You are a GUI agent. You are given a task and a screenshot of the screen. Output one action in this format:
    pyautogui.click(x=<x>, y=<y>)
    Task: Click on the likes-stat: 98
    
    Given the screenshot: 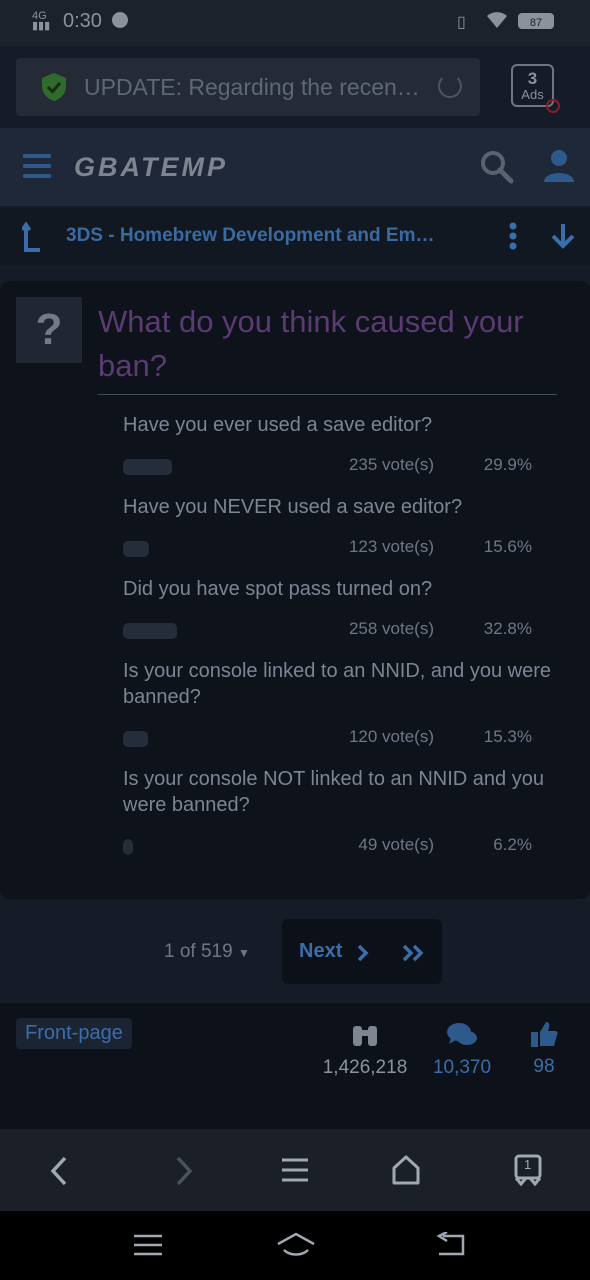 What is the action you would take?
    pyautogui.click(x=544, y=1049)
    